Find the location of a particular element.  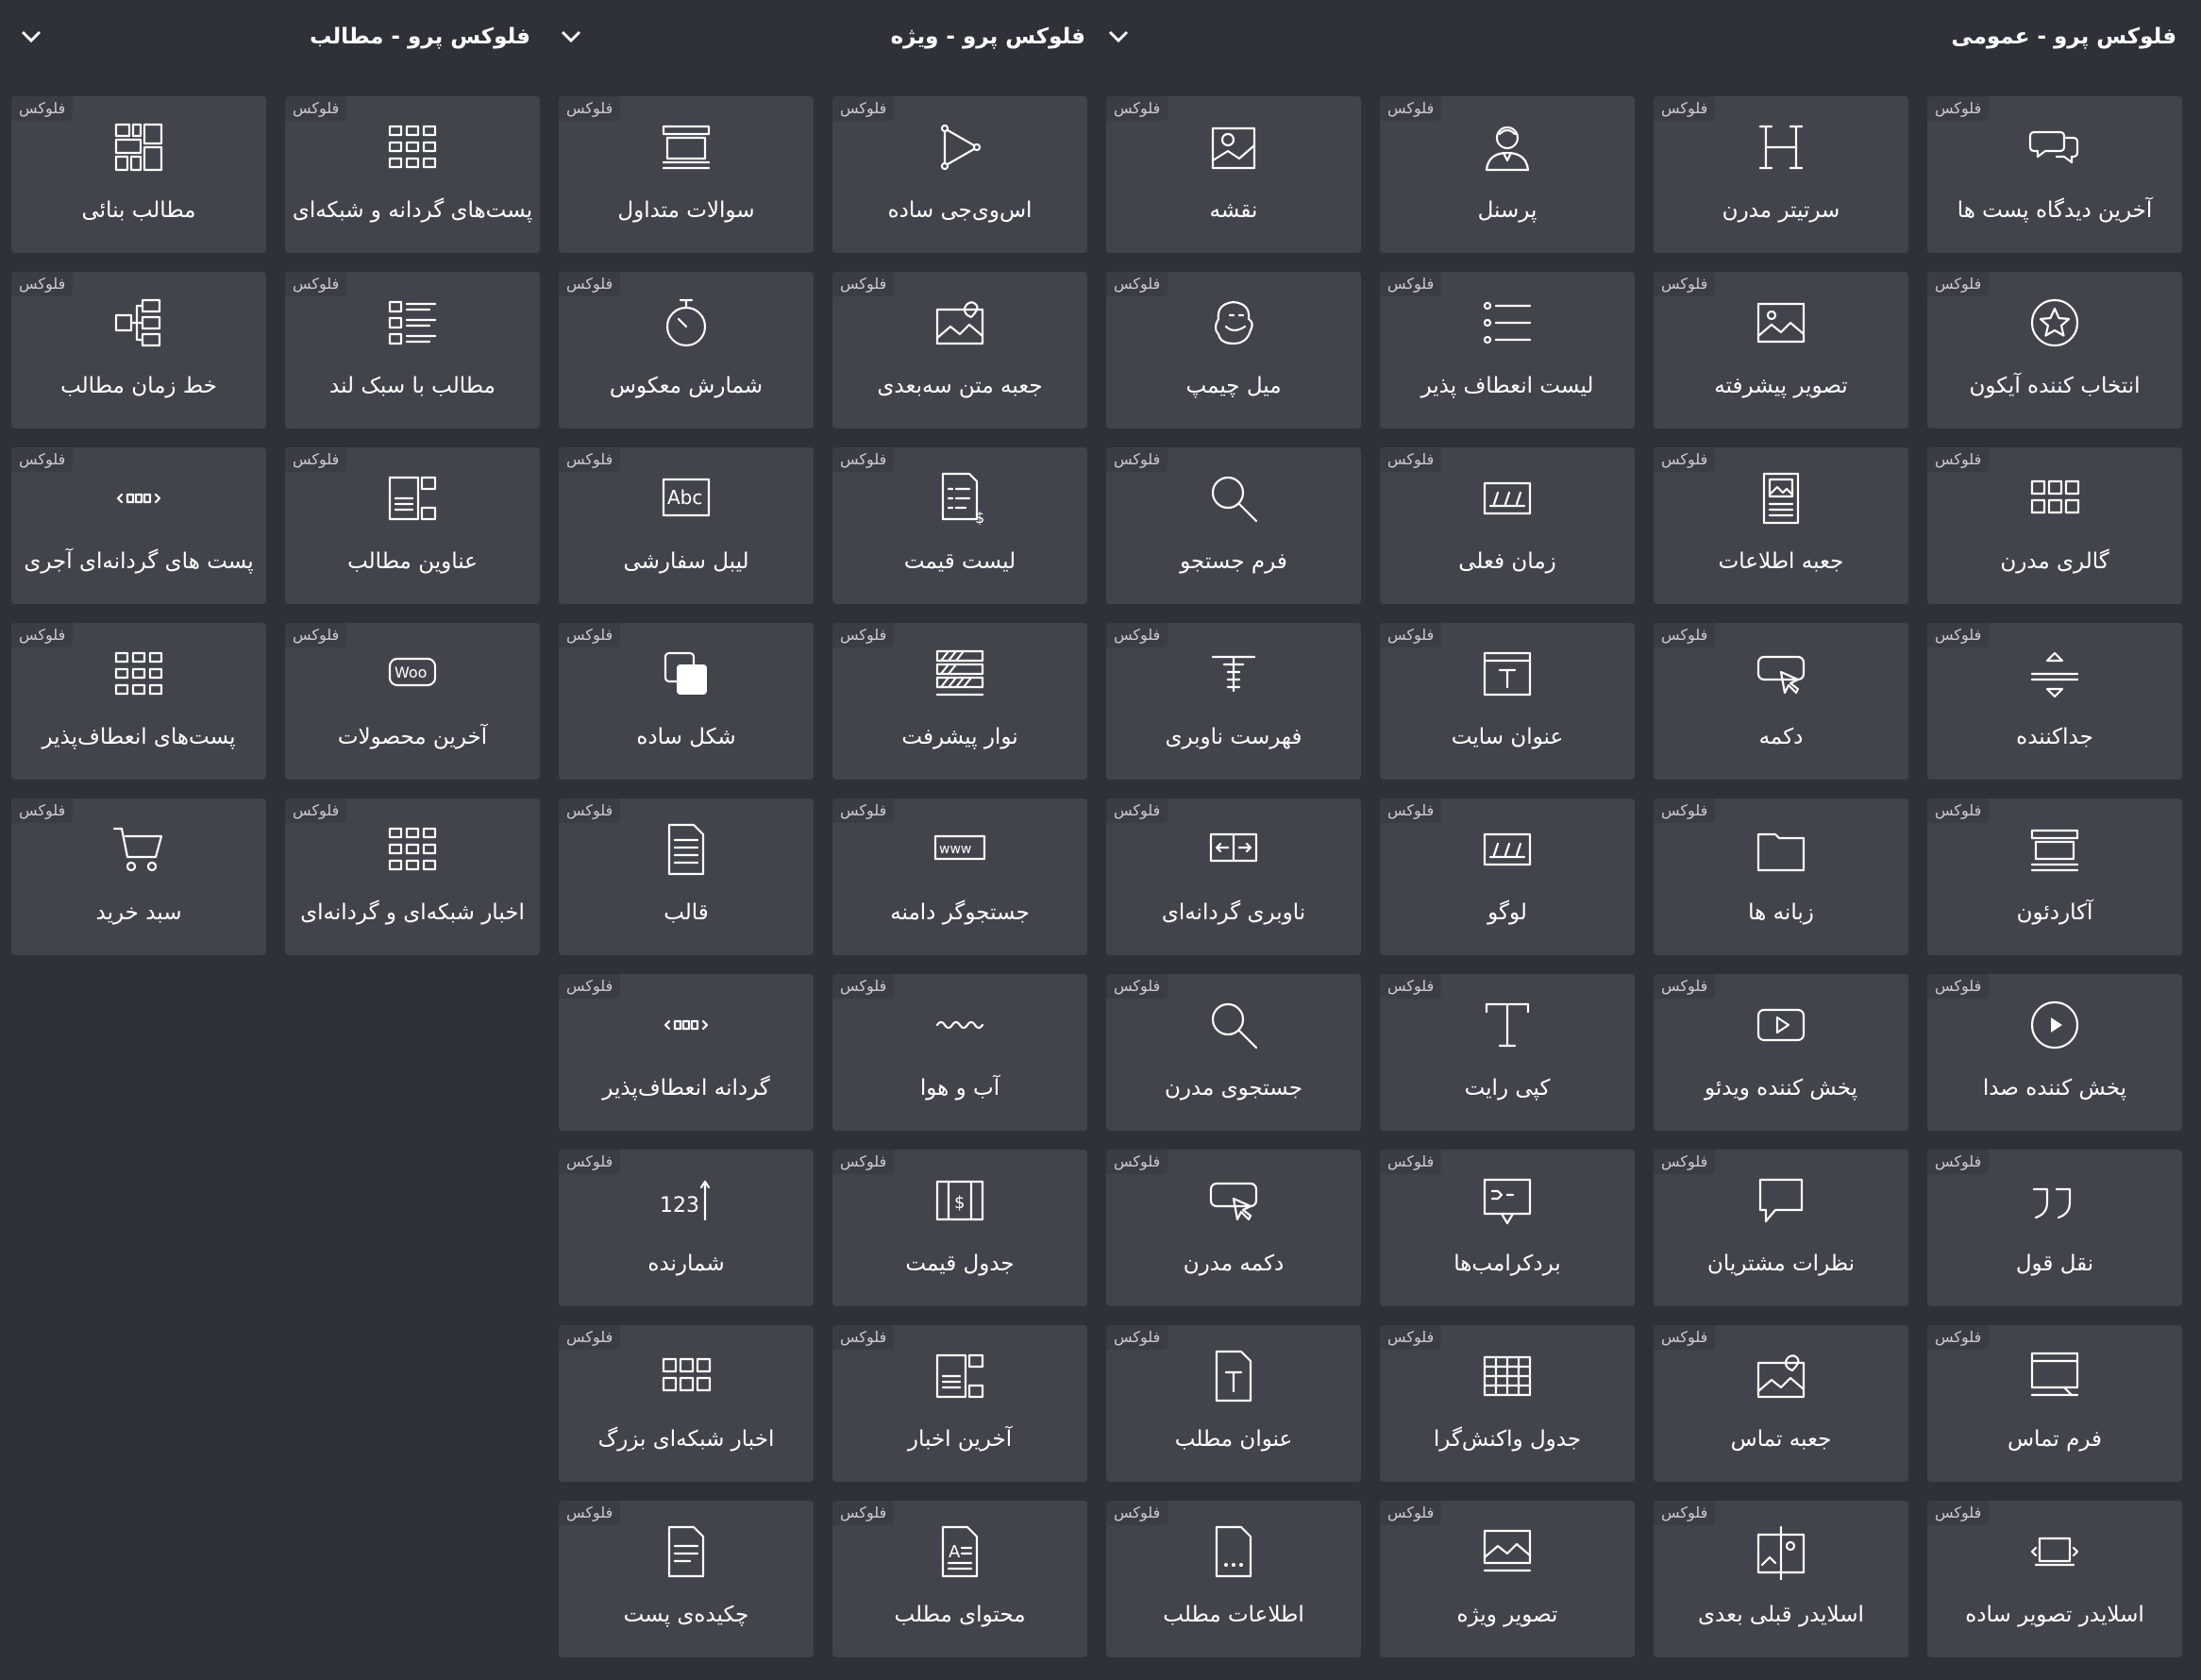

widget-tile: فلوکس خط زمان مطالب is located at coordinates (138, 350).